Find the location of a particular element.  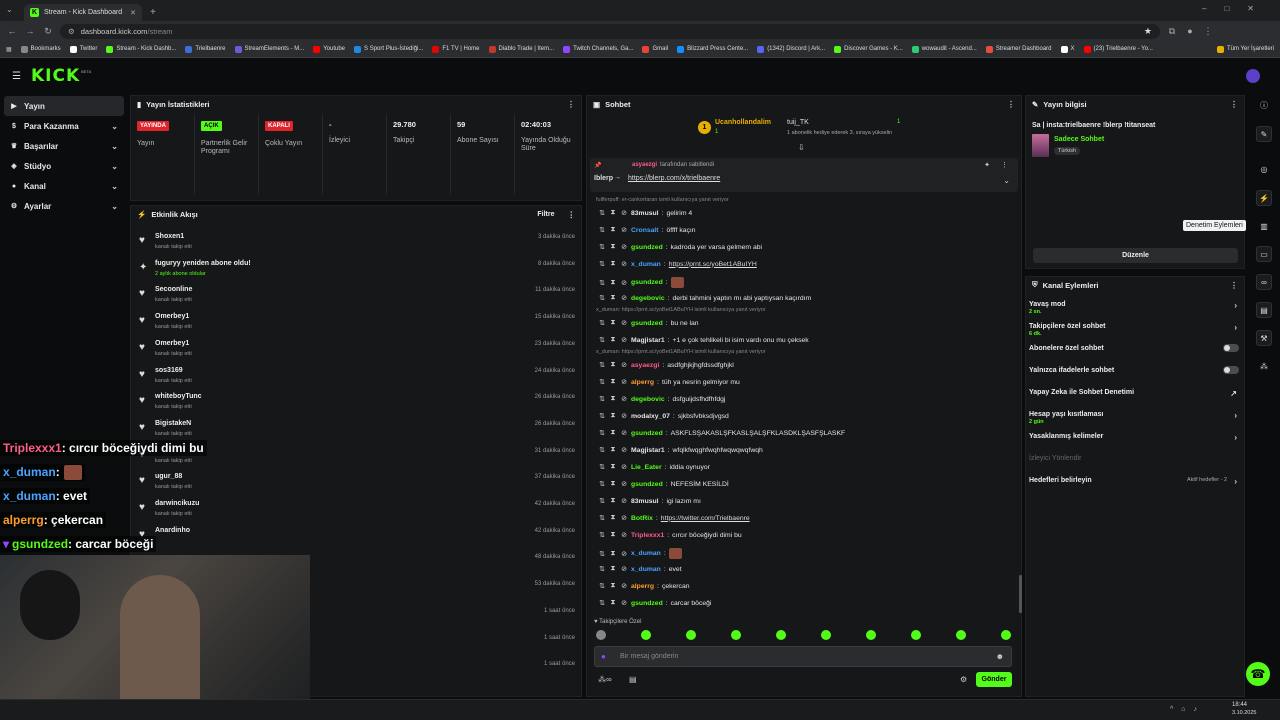

chat-message: ⇅ ⧗ ⊘ 83musul: igi lazım mı is located at coordinates (649, 501).